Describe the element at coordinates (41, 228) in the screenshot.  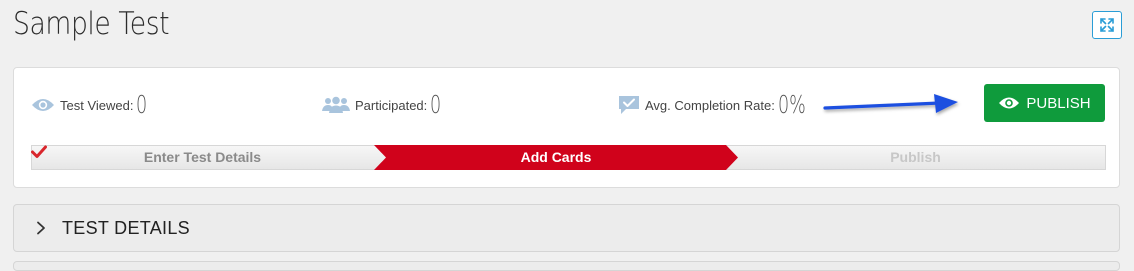
I see `chevron-right-icon` at that location.